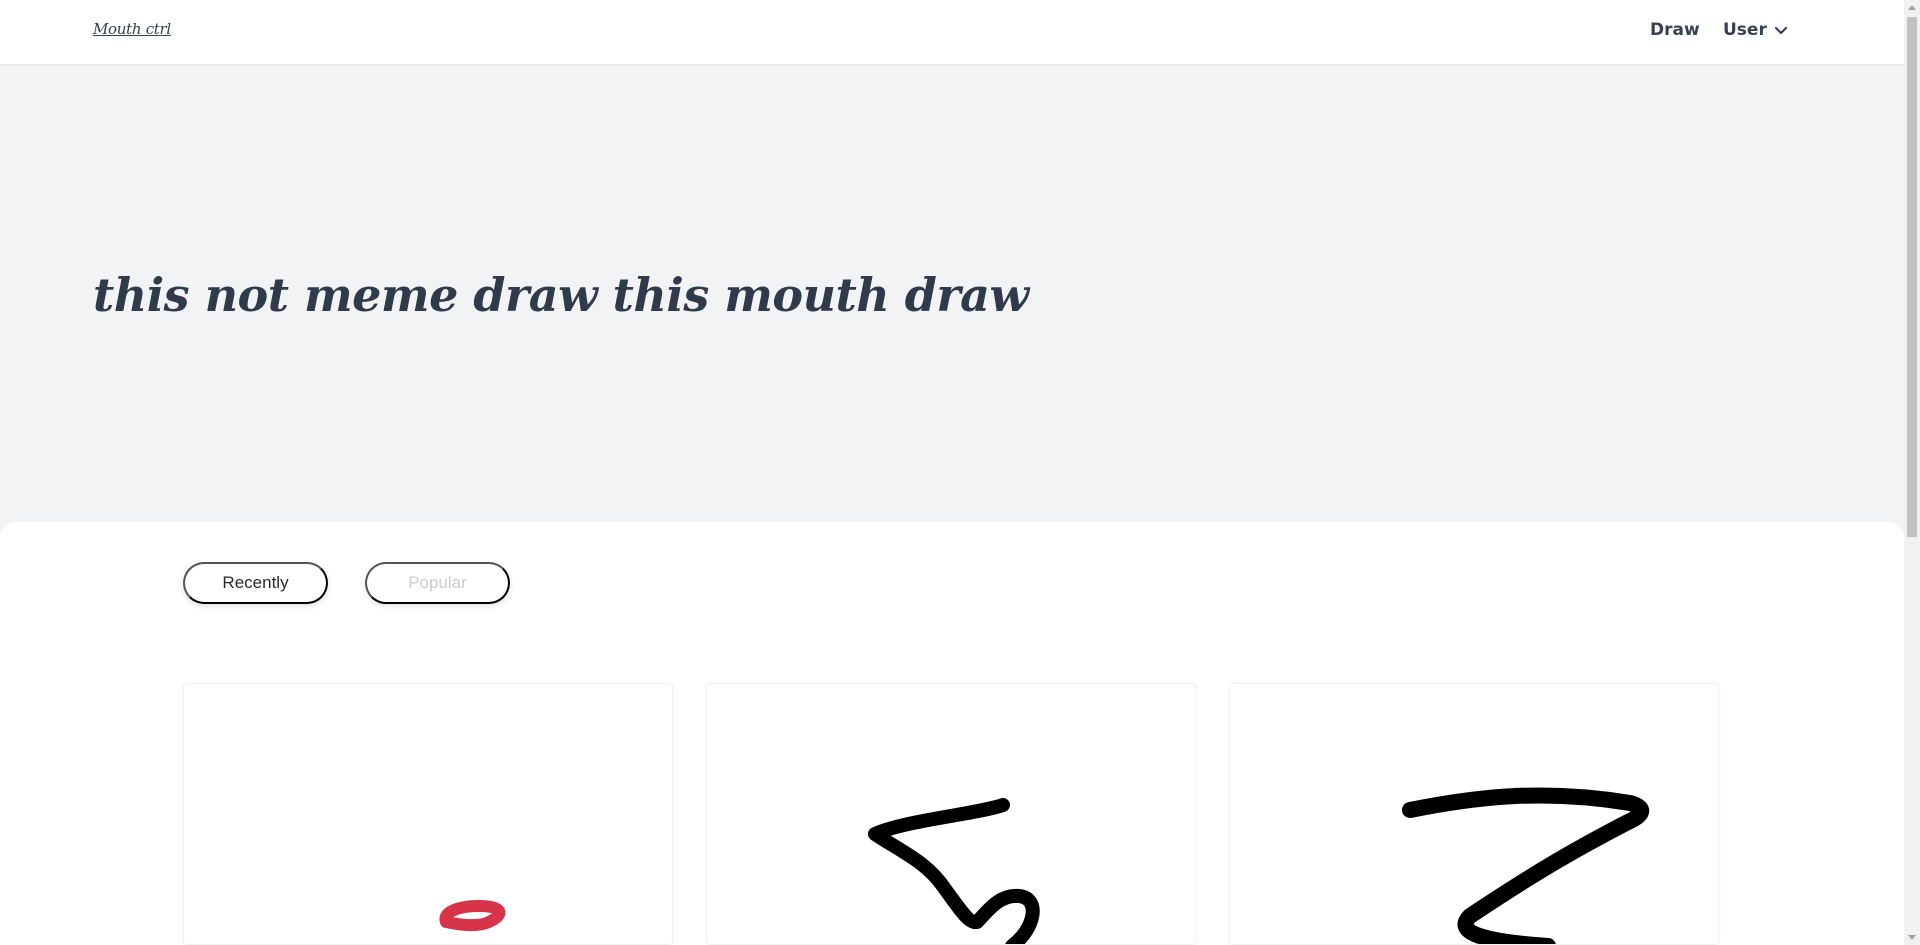 This screenshot has width=1920, height=945. Describe the element at coordinates (1912, 277) in the screenshot. I see `scroll-thumb` at that location.